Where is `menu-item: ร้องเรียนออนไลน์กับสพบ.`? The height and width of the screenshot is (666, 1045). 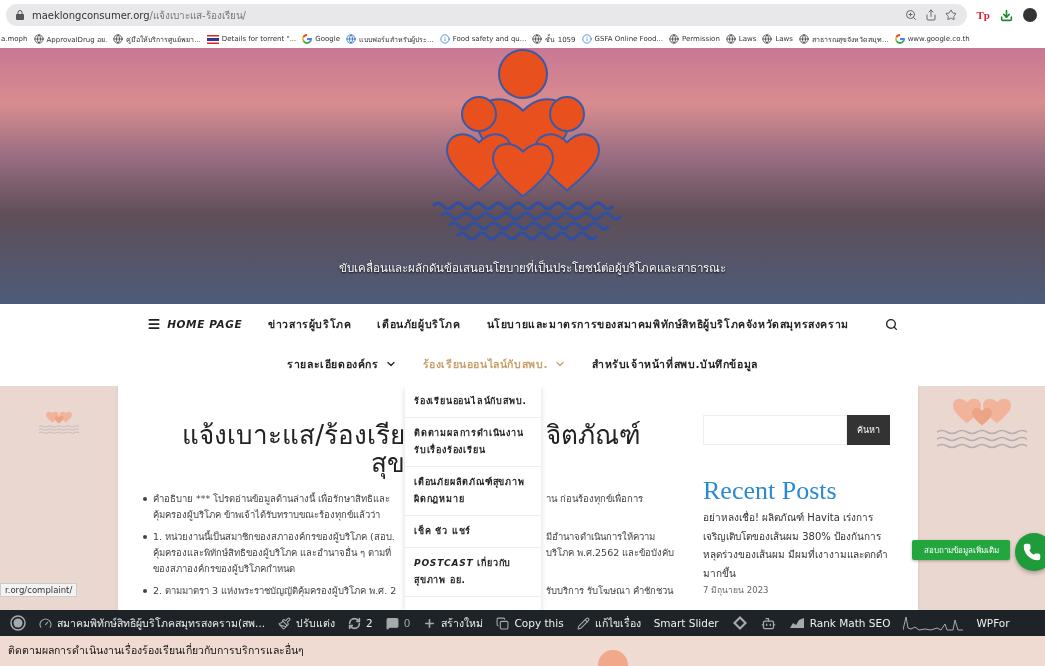 menu-item: ร้องเรียนออนไลน์กับสพบ. is located at coordinates (473, 402).